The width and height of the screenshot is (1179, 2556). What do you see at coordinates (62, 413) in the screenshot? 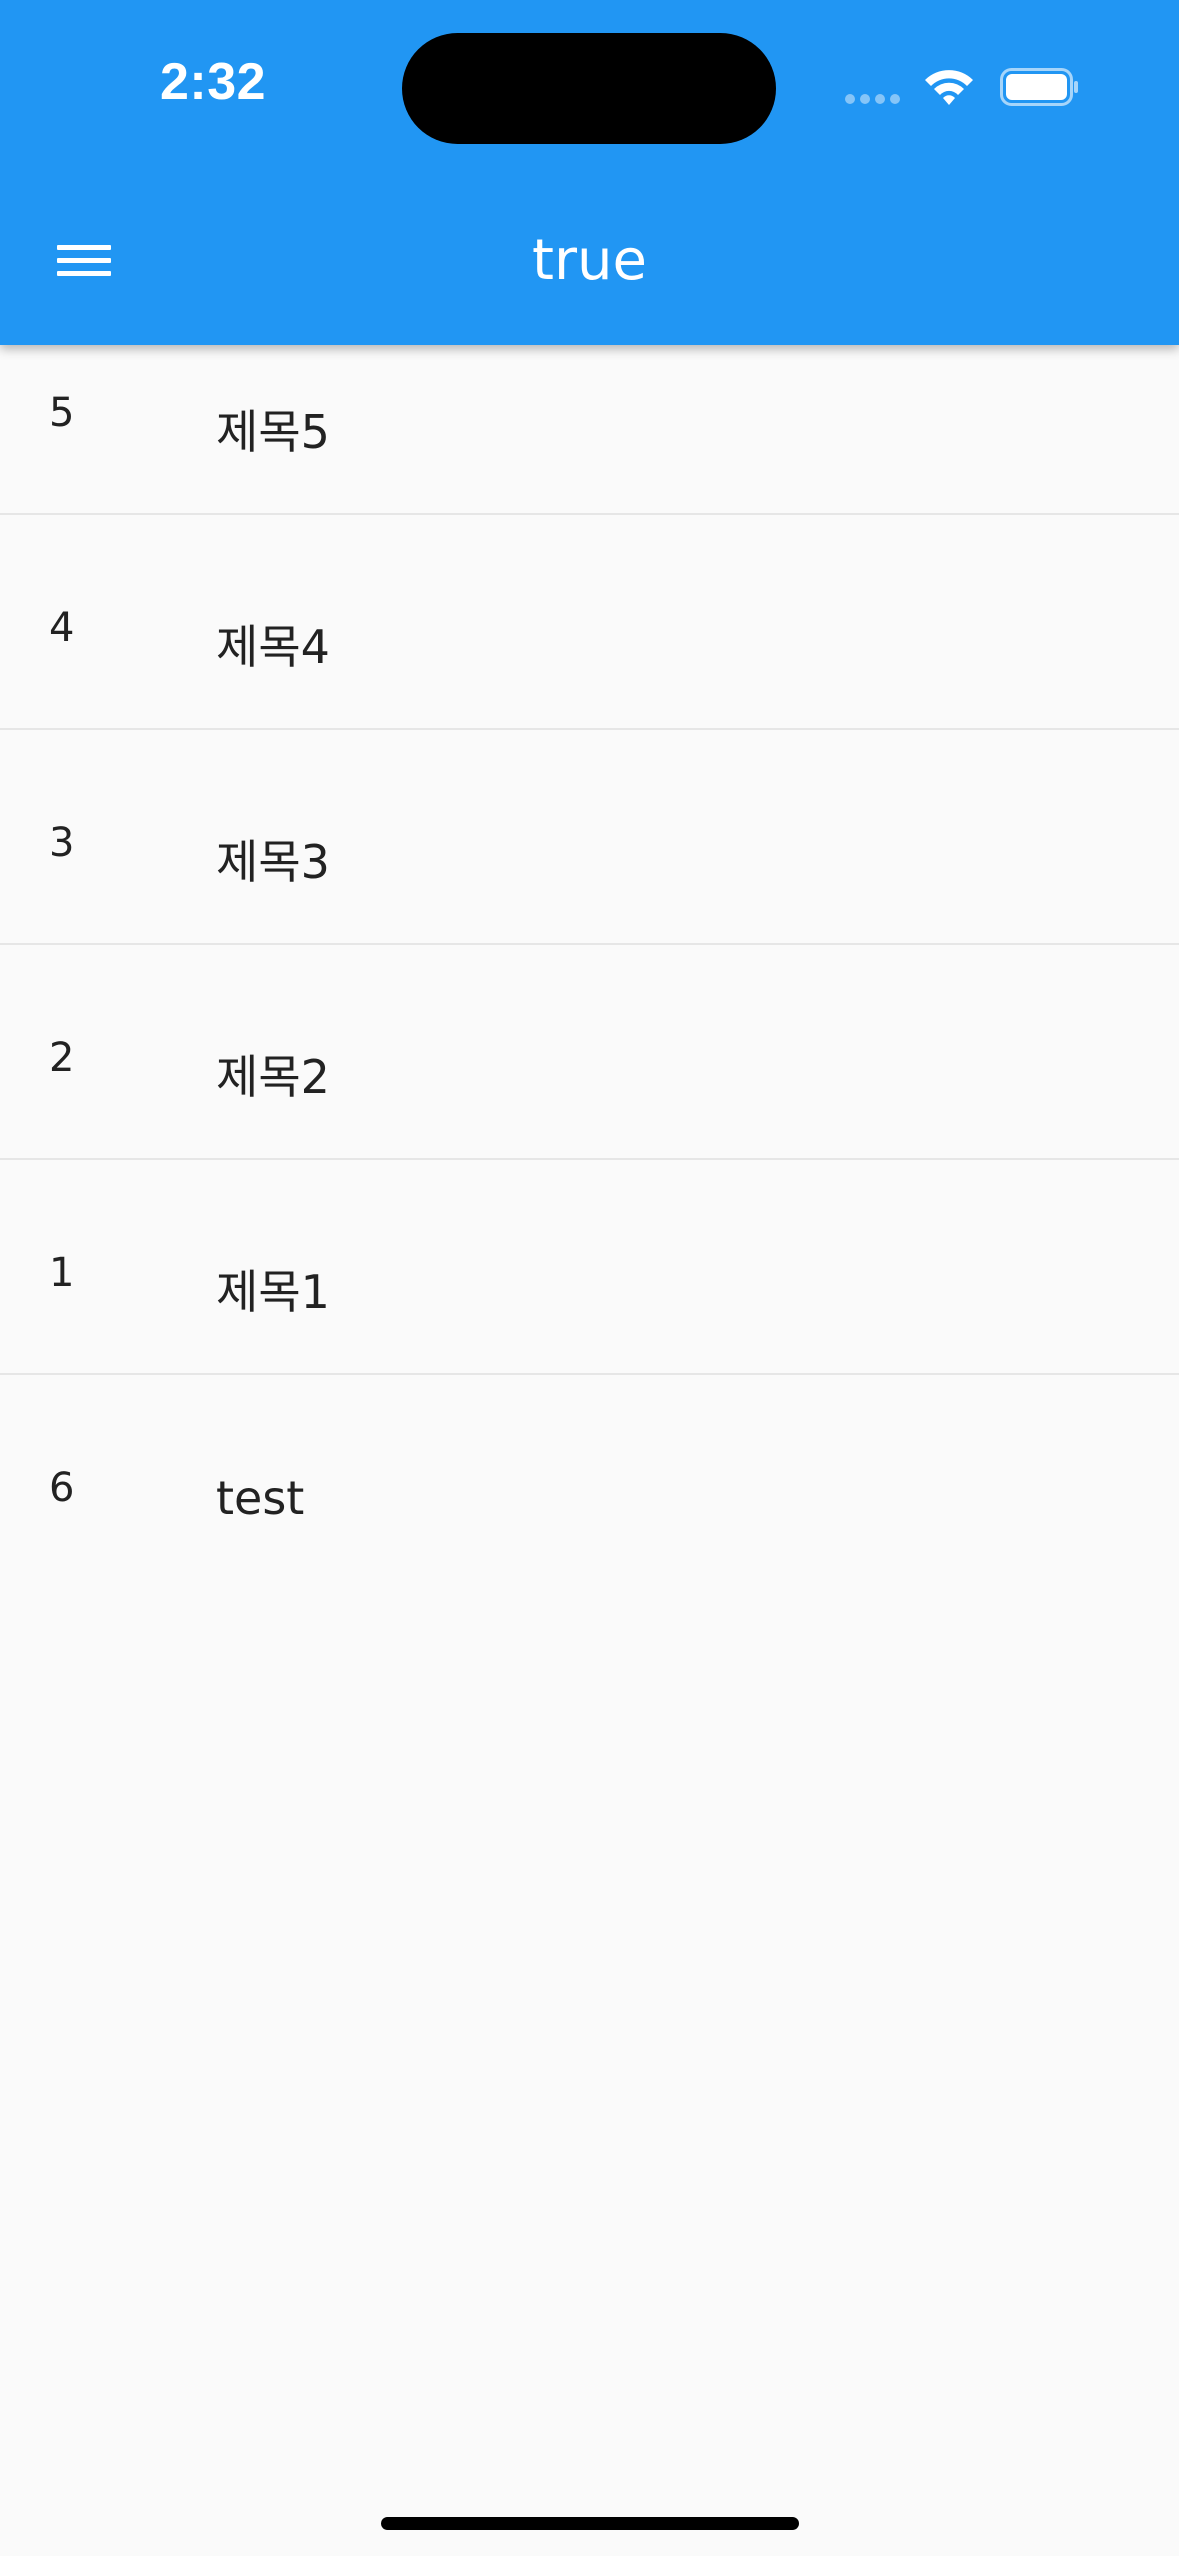
I see `list-item-id: 5` at bounding box center [62, 413].